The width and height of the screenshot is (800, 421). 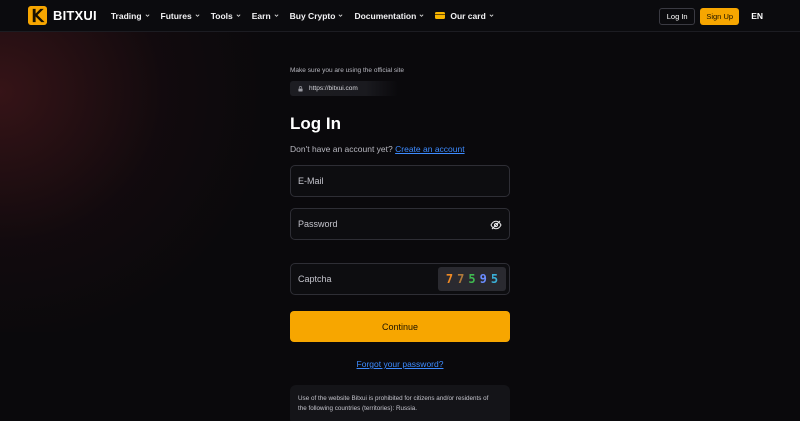 I want to click on email-field, so click(x=400, y=181).